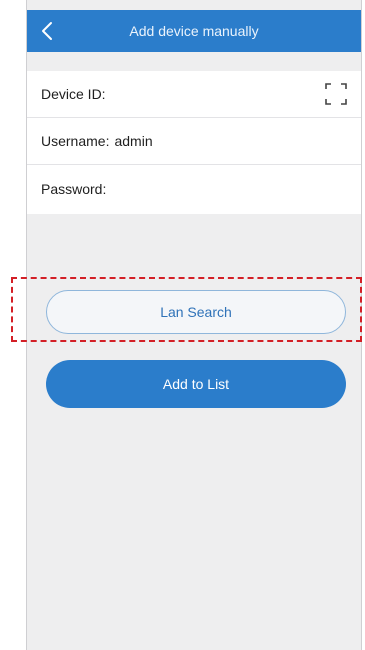 The image size is (365, 650). What do you see at coordinates (74, 188) in the screenshot?
I see `password-label: Password:` at bounding box center [74, 188].